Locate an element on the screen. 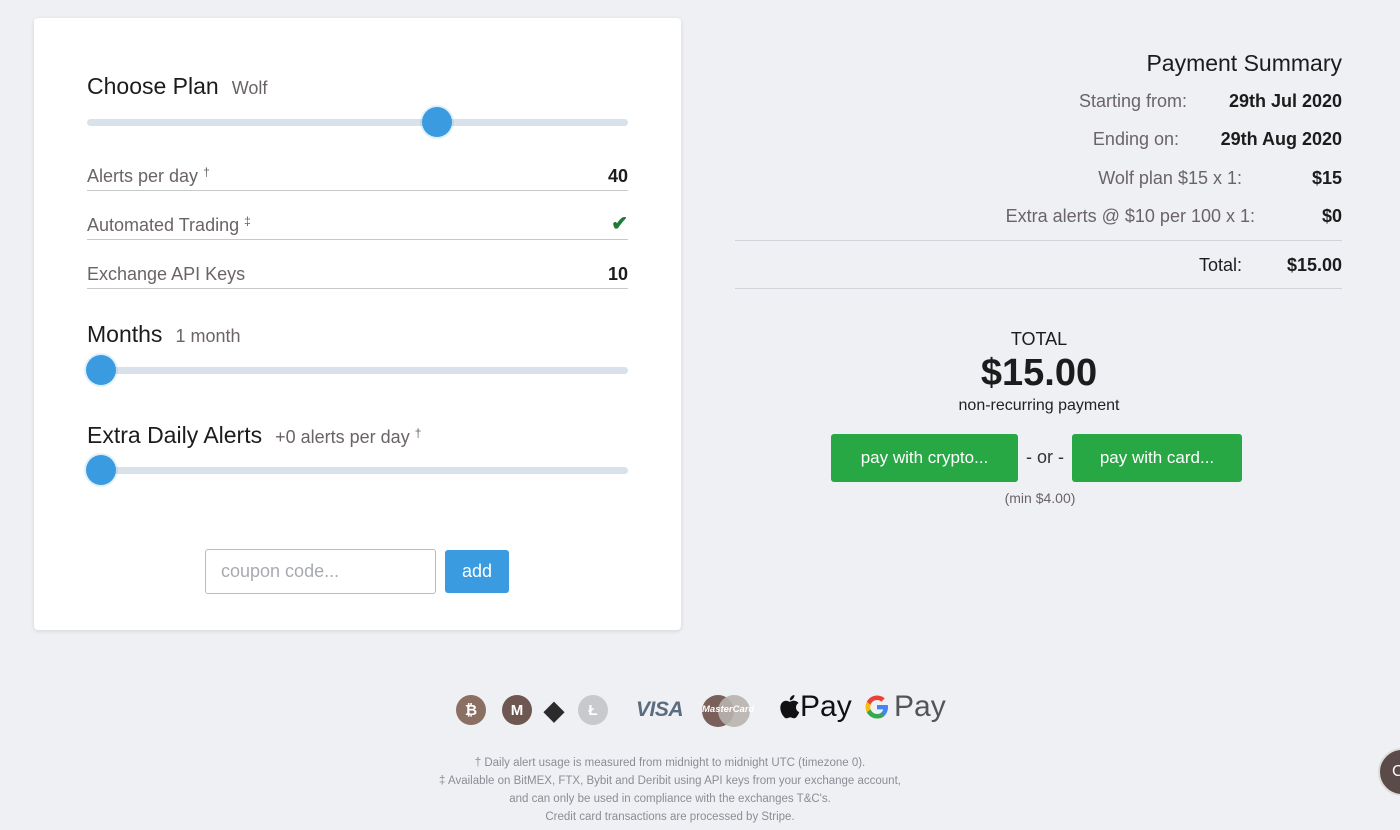  plan-slider is located at coordinates (357, 122).